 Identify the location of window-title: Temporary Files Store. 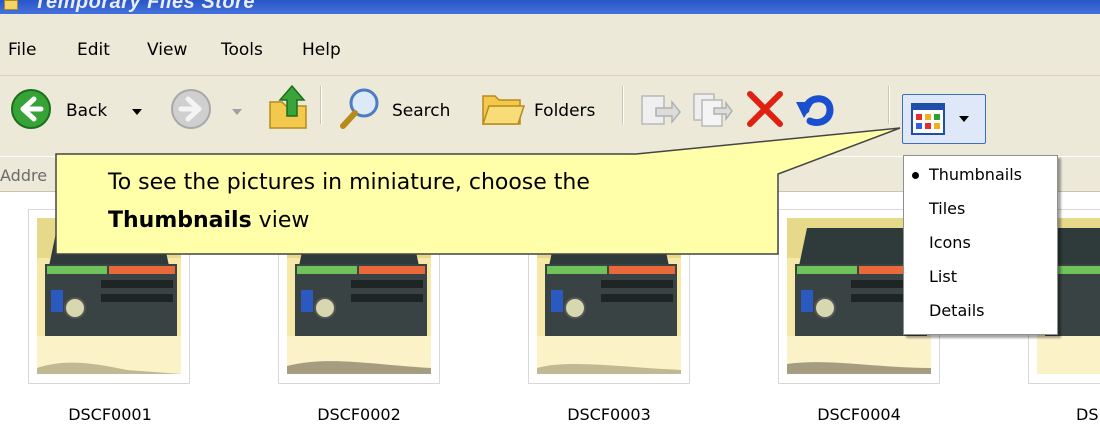
(144, 6).